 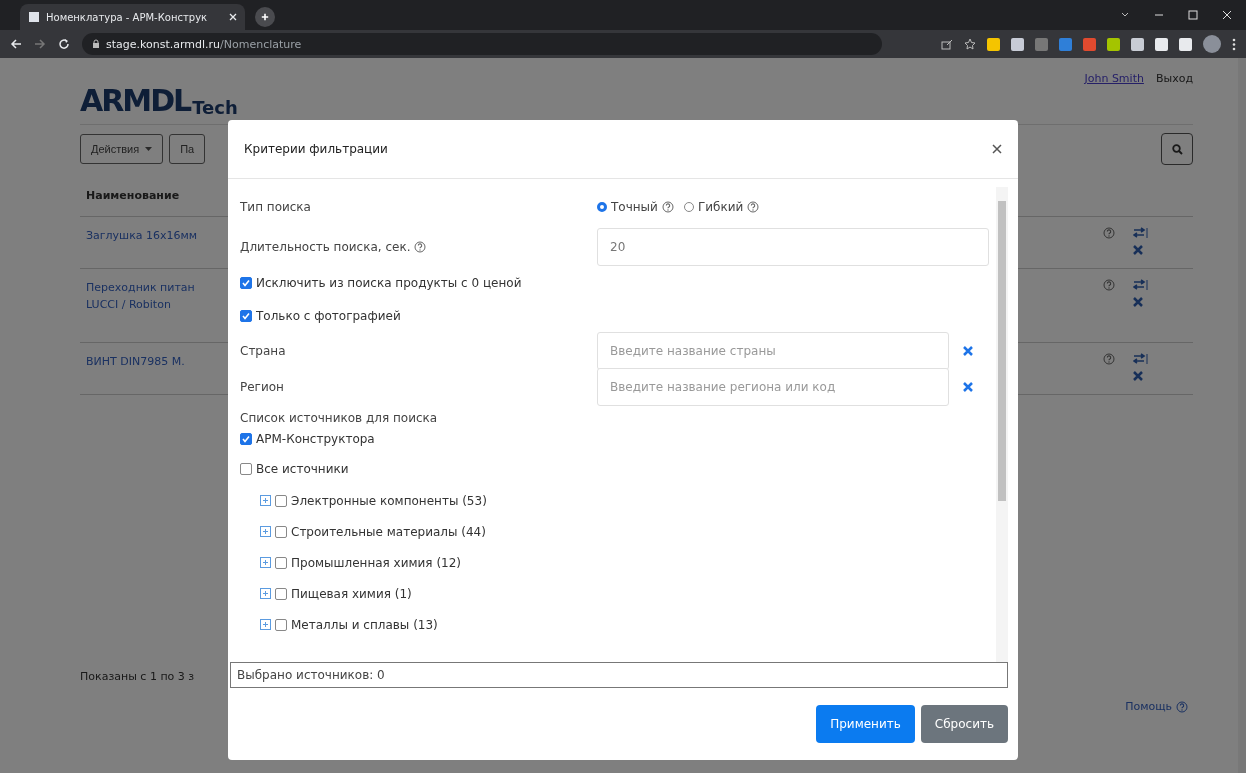 I want to click on field-label: Длительность поиска, сек., so click(x=325, y=247).